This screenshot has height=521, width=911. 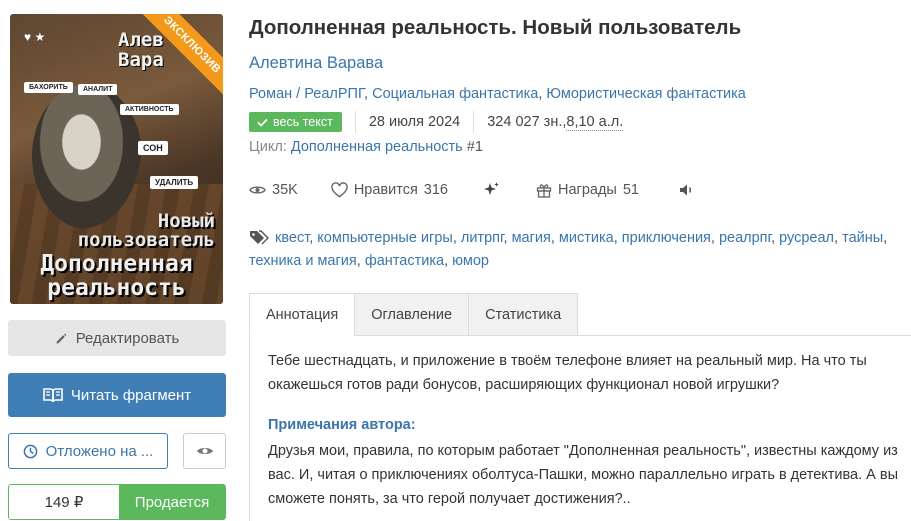 What do you see at coordinates (544, 191) in the screenshot?
I see `gift-icon` at bounding box center [544, 191].